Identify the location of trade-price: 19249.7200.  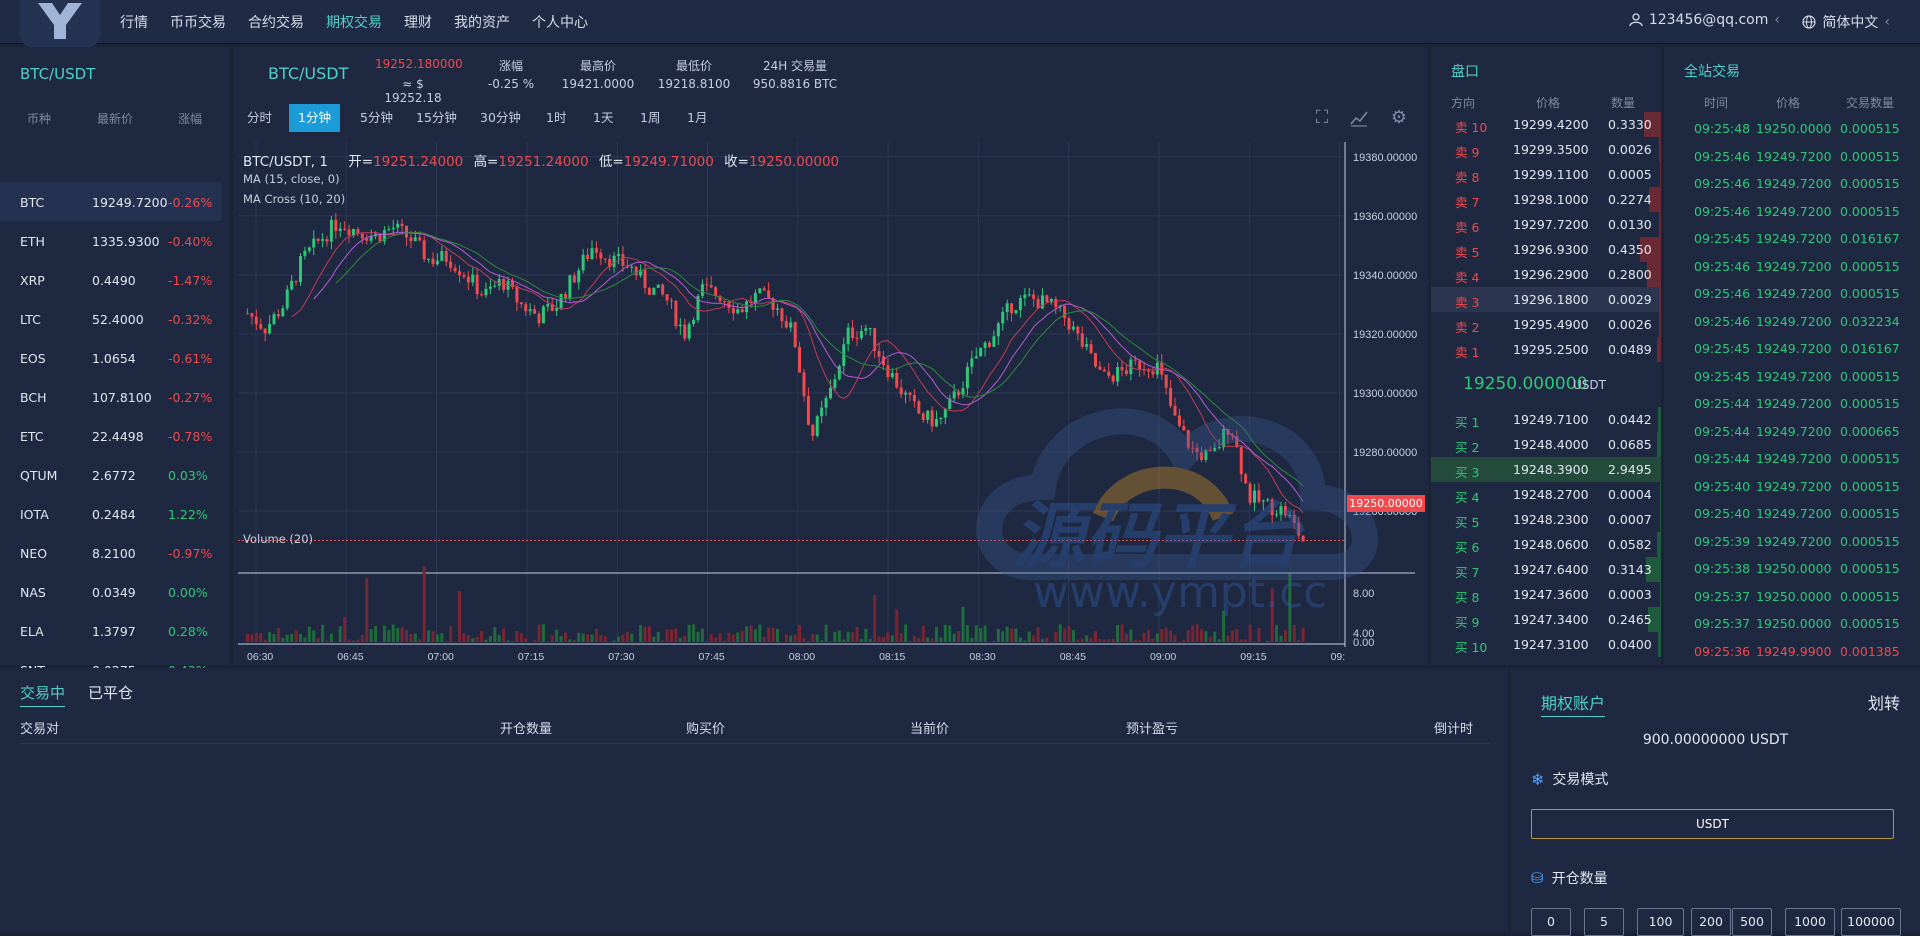
(1794, 376).